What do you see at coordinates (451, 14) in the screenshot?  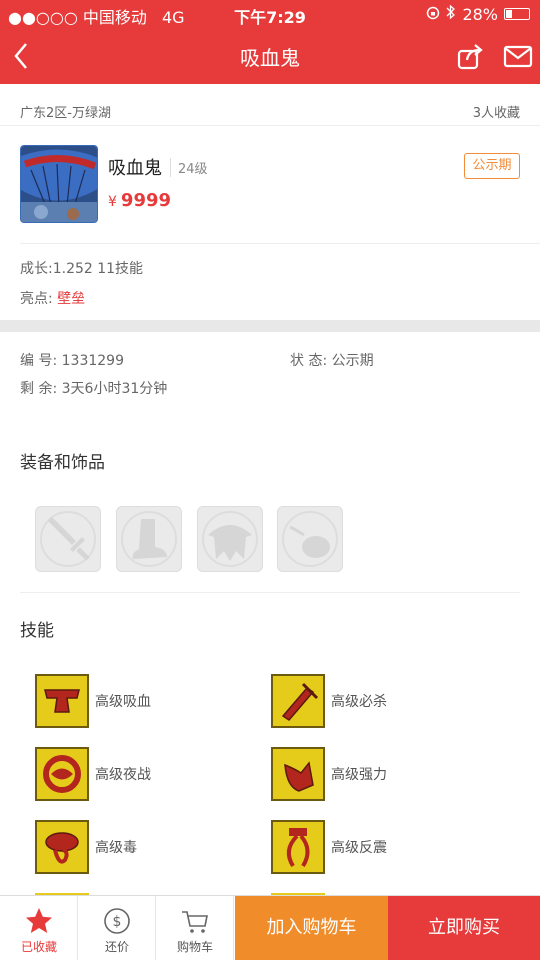 I see `bluetooth-icon` at bounding box center [451, 14].